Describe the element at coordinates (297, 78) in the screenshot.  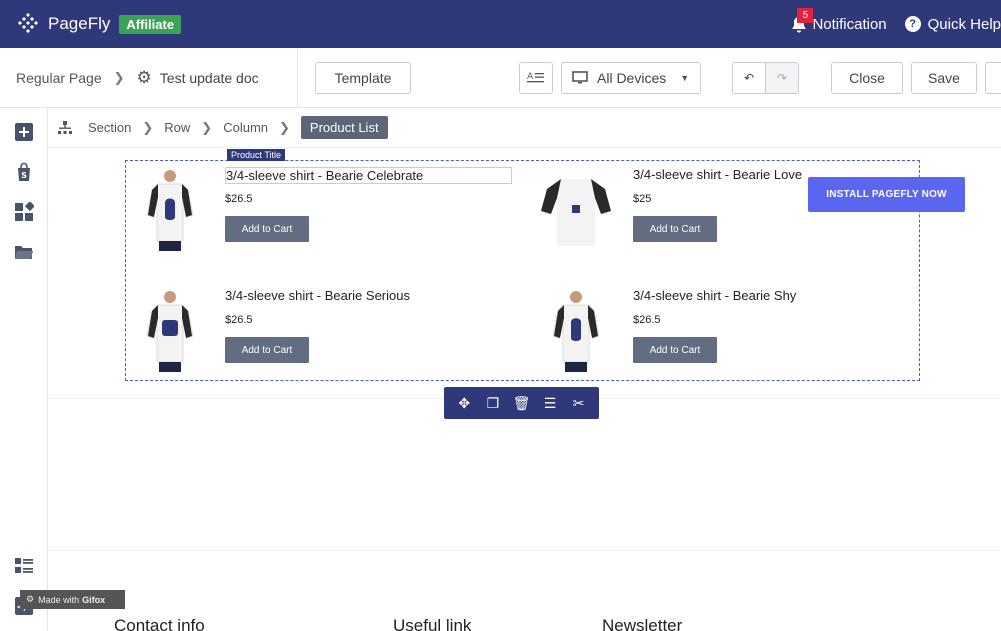
I see `toolbar-divider` at that location.